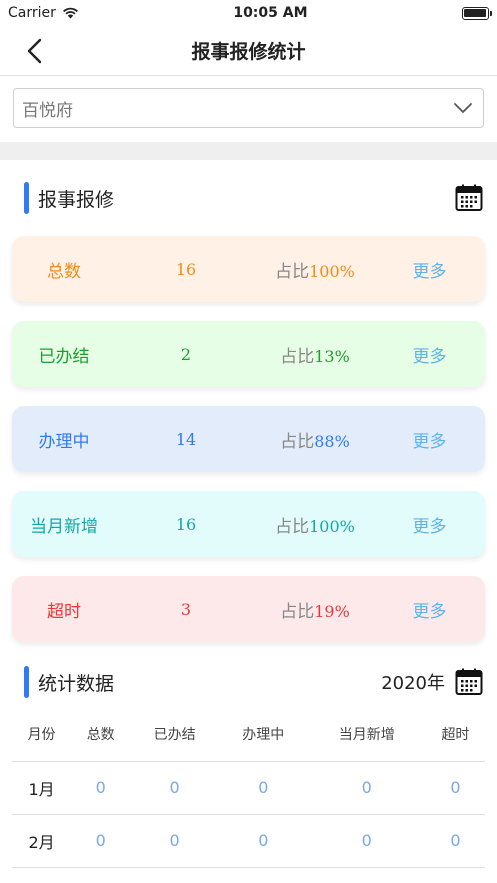  What do you see at coordinates (76, 199) in the screenshot?
I see `section-title-report: 报事报修` at bounding box center [76, 199].